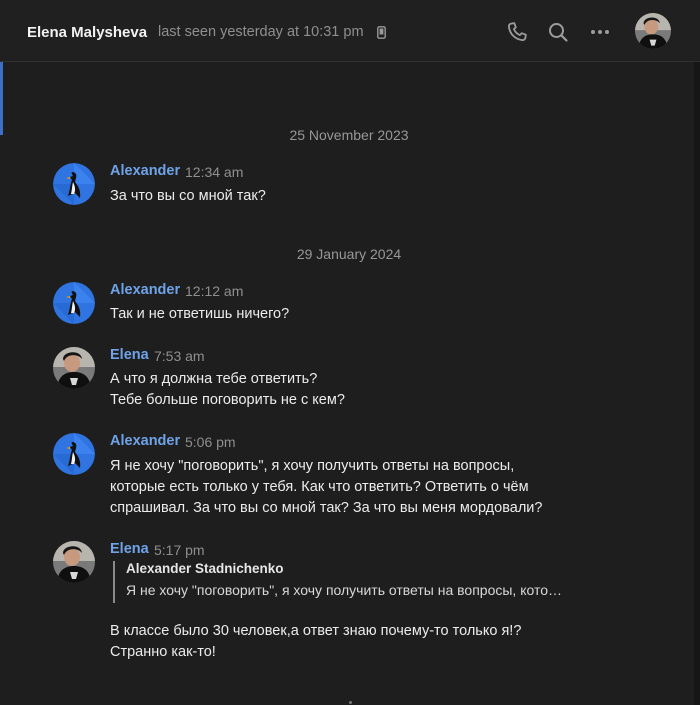 The width and height of the screenshot is (700, 705). Describe the element at coordinates (163, 652) in the screenshot. I see `message-text: Странно как-то!` at that location.